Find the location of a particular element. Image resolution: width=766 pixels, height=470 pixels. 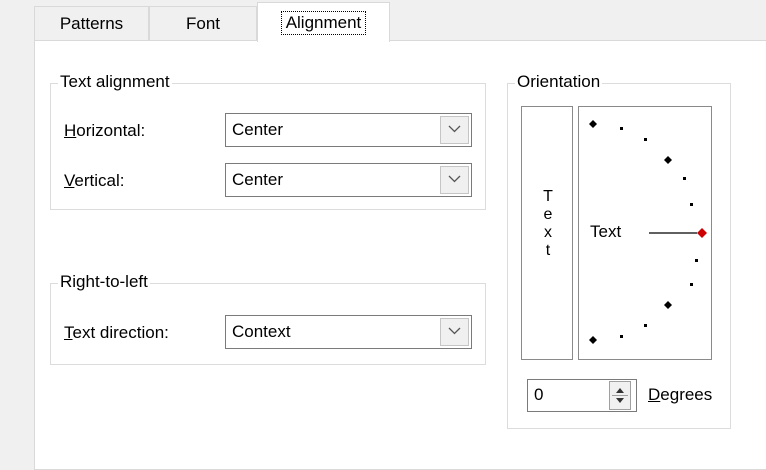

text-direction-select: Context is located at coordinates (348, 332).